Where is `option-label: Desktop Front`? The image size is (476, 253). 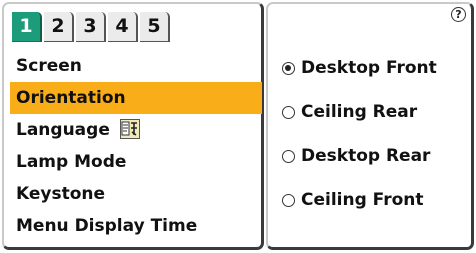 option-label: Desktop Front is located at coordinates (369, 68).